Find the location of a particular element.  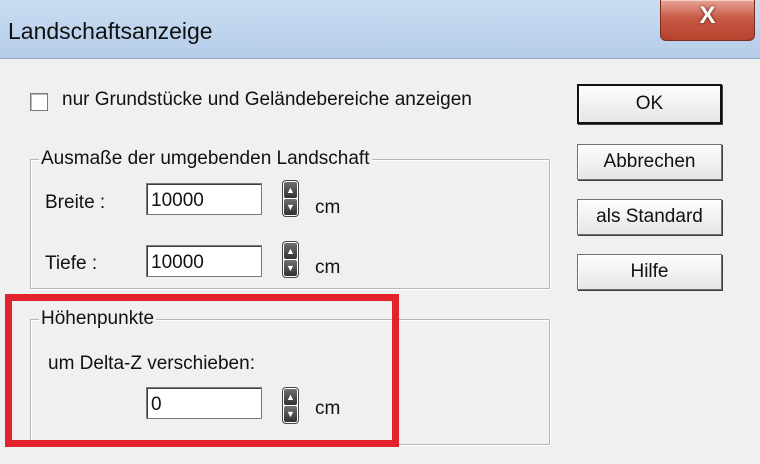

help-button: Hilfe is located at coordinates (649, 272).